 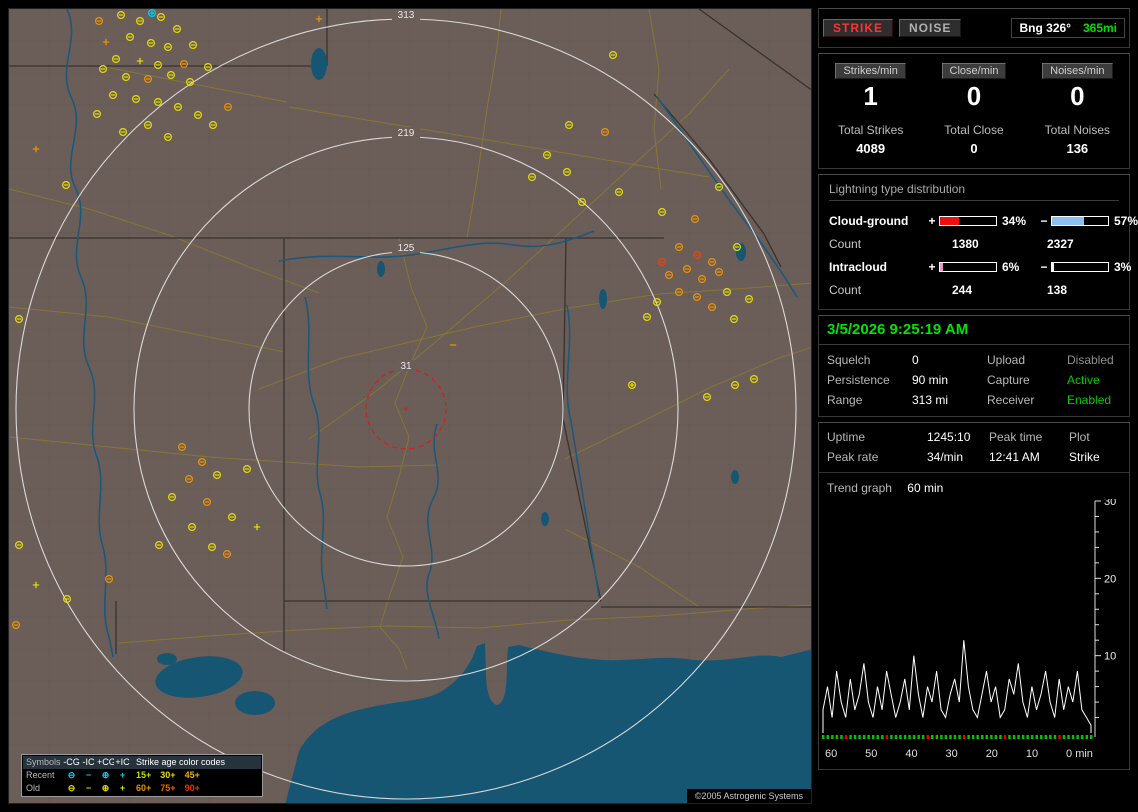 I want to click on count-label: Count, so click(x=845, y=243).